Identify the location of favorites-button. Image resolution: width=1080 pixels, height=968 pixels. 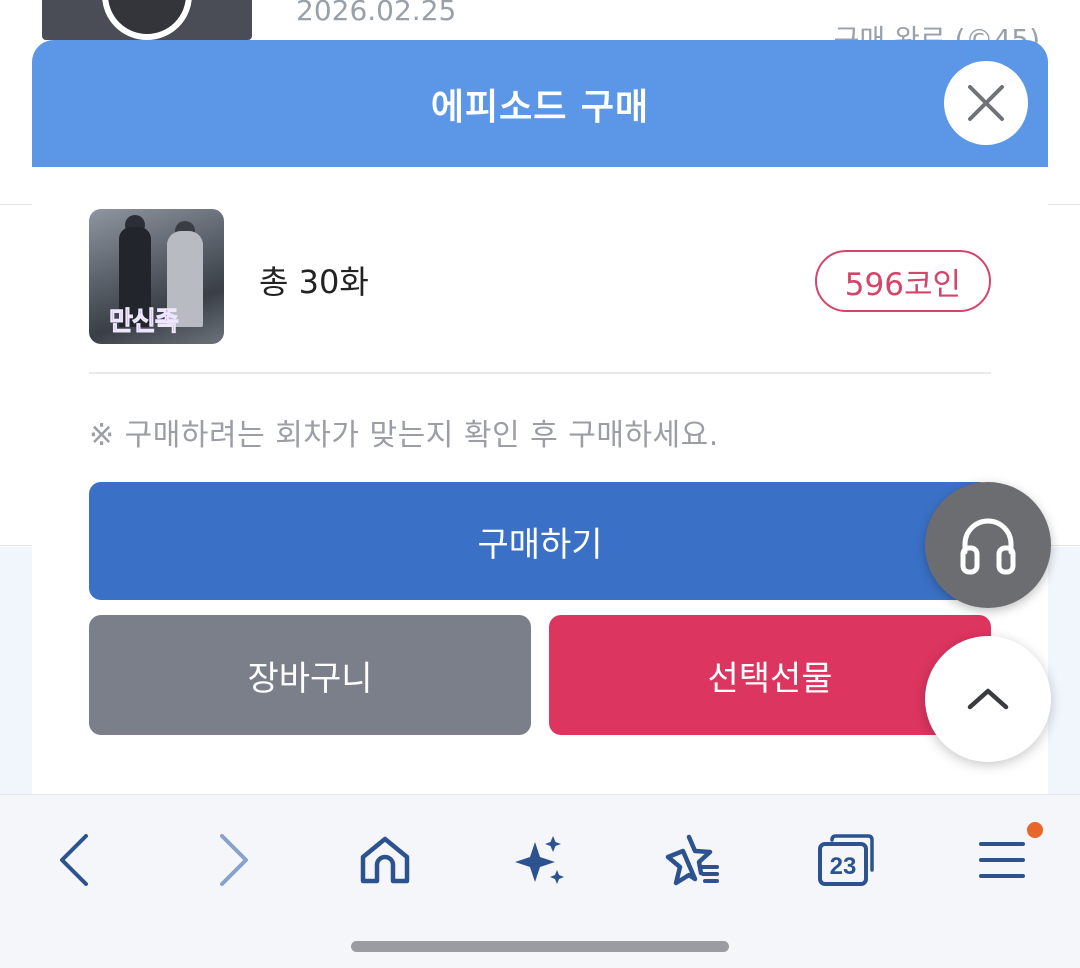
(692, 860).